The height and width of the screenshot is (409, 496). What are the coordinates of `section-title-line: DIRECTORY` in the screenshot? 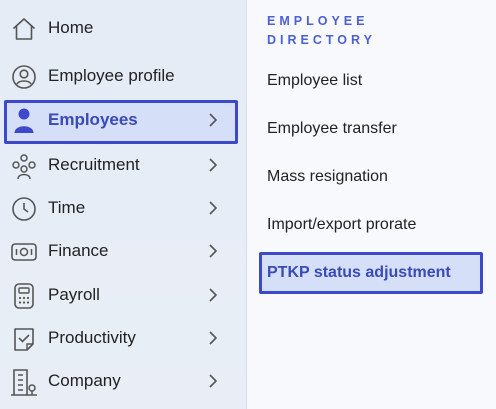 It's located at (321, 40).